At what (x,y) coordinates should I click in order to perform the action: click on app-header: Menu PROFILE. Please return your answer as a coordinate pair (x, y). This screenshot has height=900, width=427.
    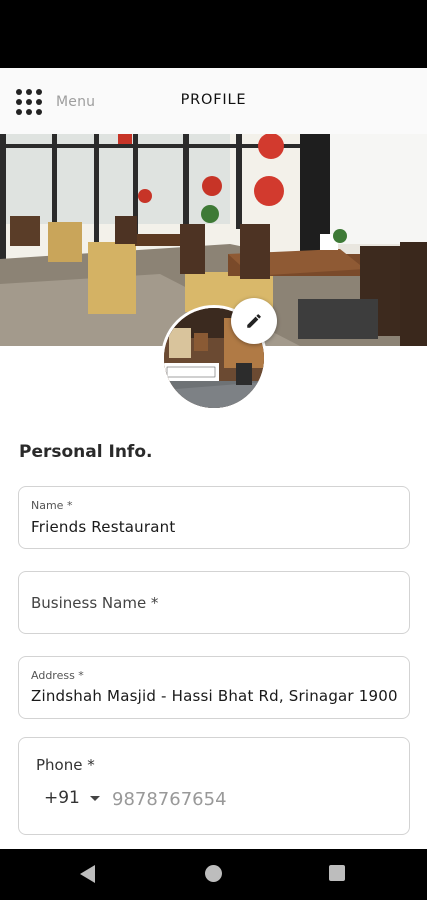
    Looking at the image, I should click on (213, 101).